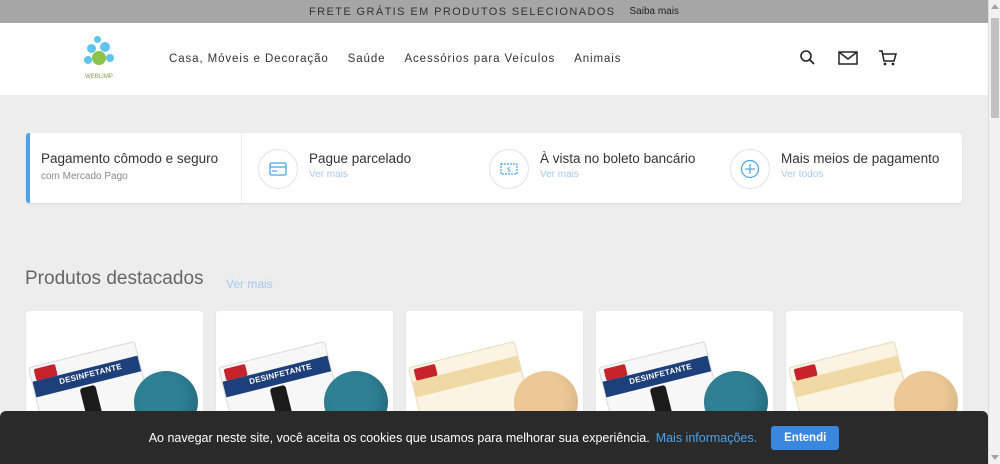 This screenshot has width=1000, height=464. I want to click on scroll-up-icon, so click(995, 6).